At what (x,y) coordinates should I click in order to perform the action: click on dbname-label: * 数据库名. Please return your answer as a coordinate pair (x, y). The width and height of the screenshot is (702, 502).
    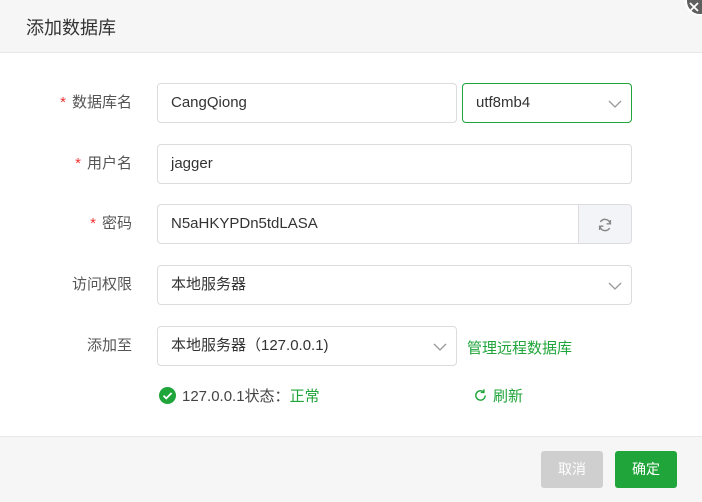
    Looking at the image, I should click on (96, 103).